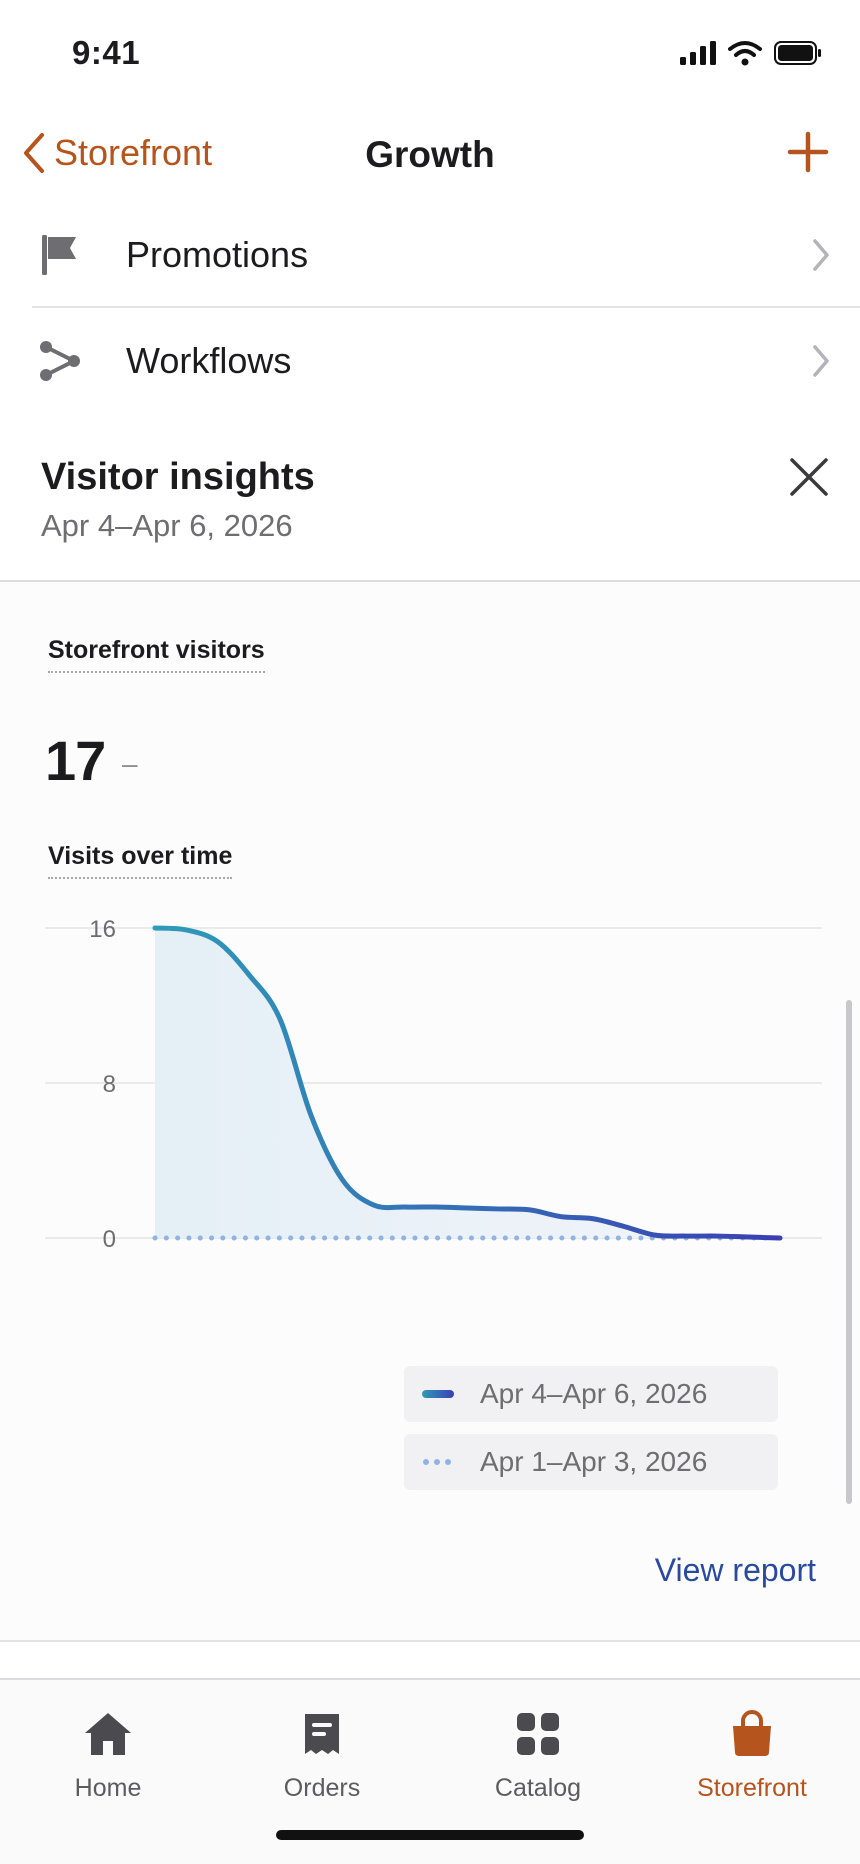  What do you see at coordinates (178, 477) in the screenshot?
I see `card-title: Visitor insights` at bounding box center [178, 477].